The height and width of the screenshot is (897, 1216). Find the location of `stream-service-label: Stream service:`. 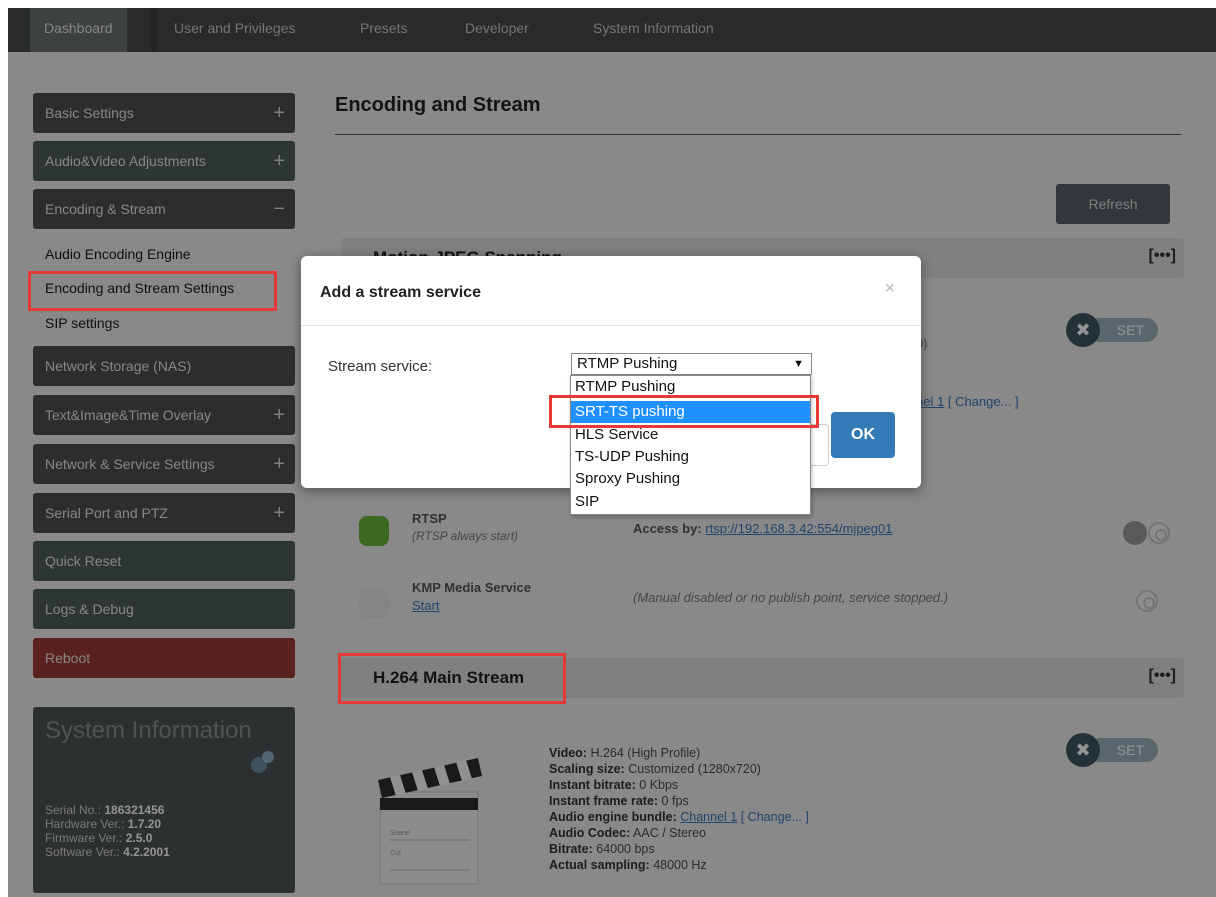

stream-service-label: Stream service: is located at coordinates (380, 366).